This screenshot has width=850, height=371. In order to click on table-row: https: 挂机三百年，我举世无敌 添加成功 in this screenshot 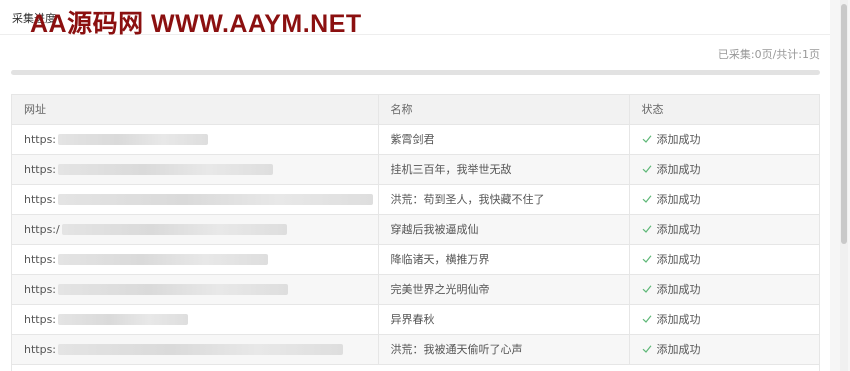, I will do `click(415, 169)`.